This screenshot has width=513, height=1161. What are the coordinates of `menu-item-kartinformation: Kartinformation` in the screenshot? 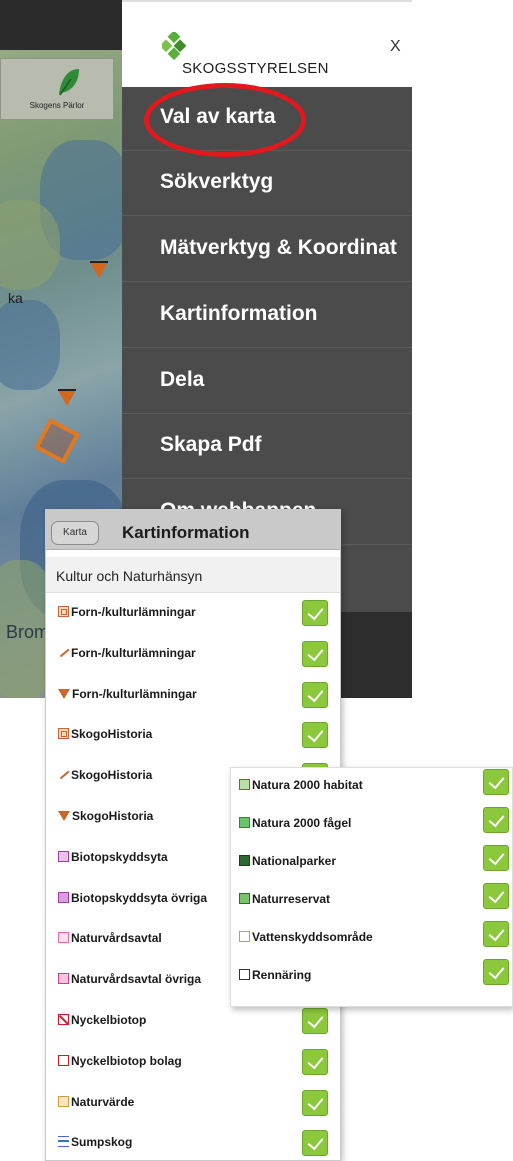 It's located at (267, 316).